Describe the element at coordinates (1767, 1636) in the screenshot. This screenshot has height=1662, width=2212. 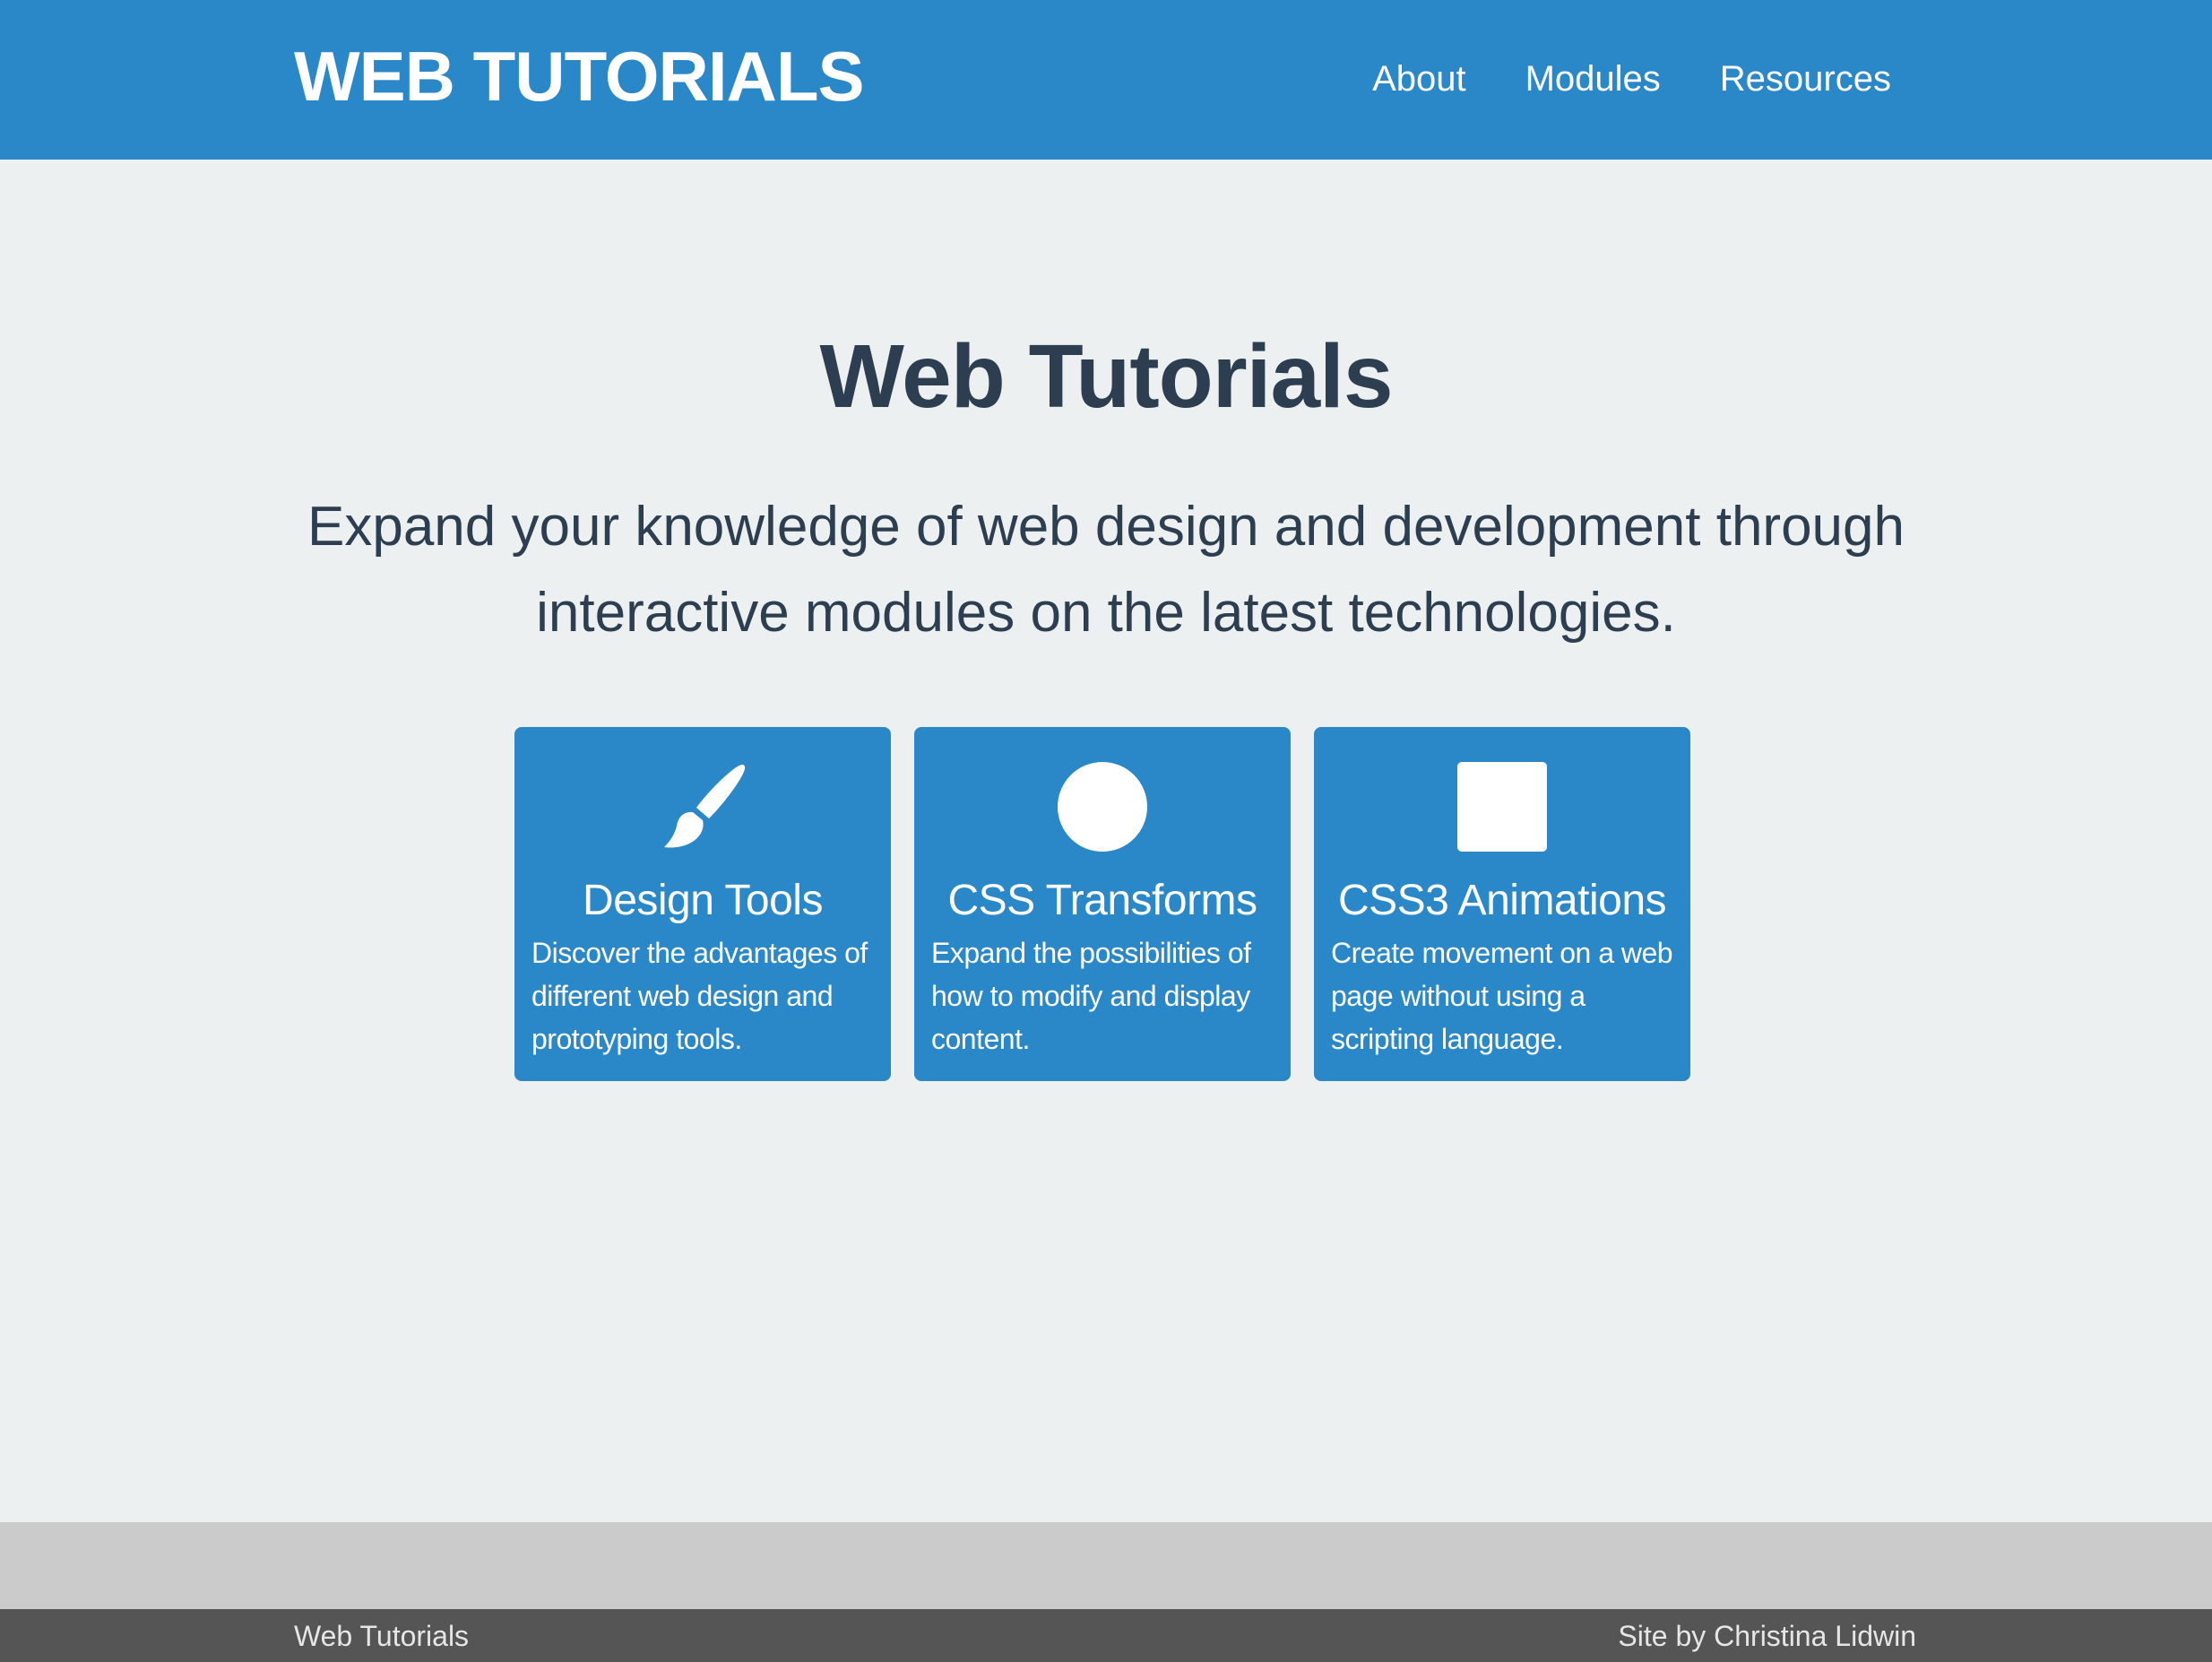
I see `footer-credit: Site by Christina Lidwin` at that location.